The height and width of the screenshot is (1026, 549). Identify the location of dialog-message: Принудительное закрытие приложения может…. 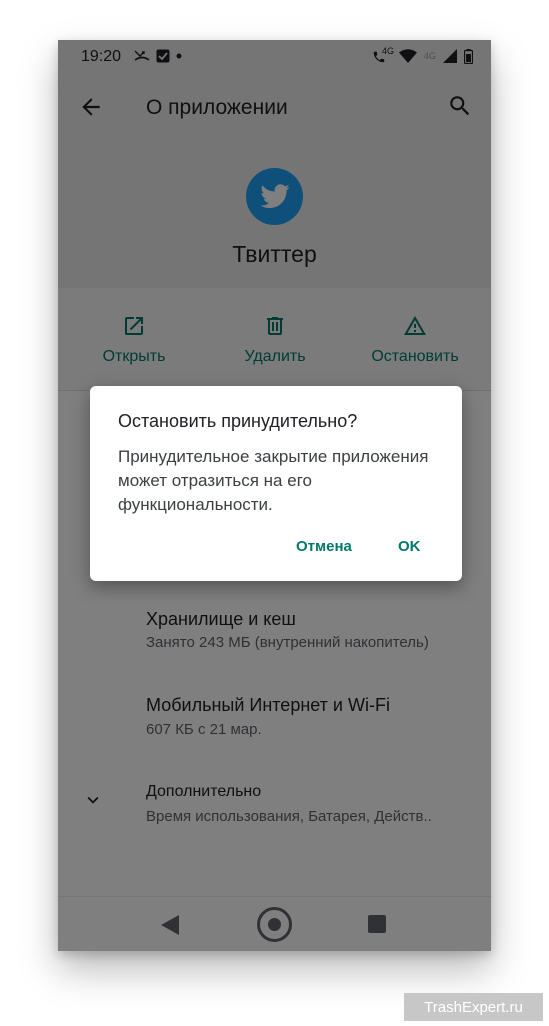
(273, 480).